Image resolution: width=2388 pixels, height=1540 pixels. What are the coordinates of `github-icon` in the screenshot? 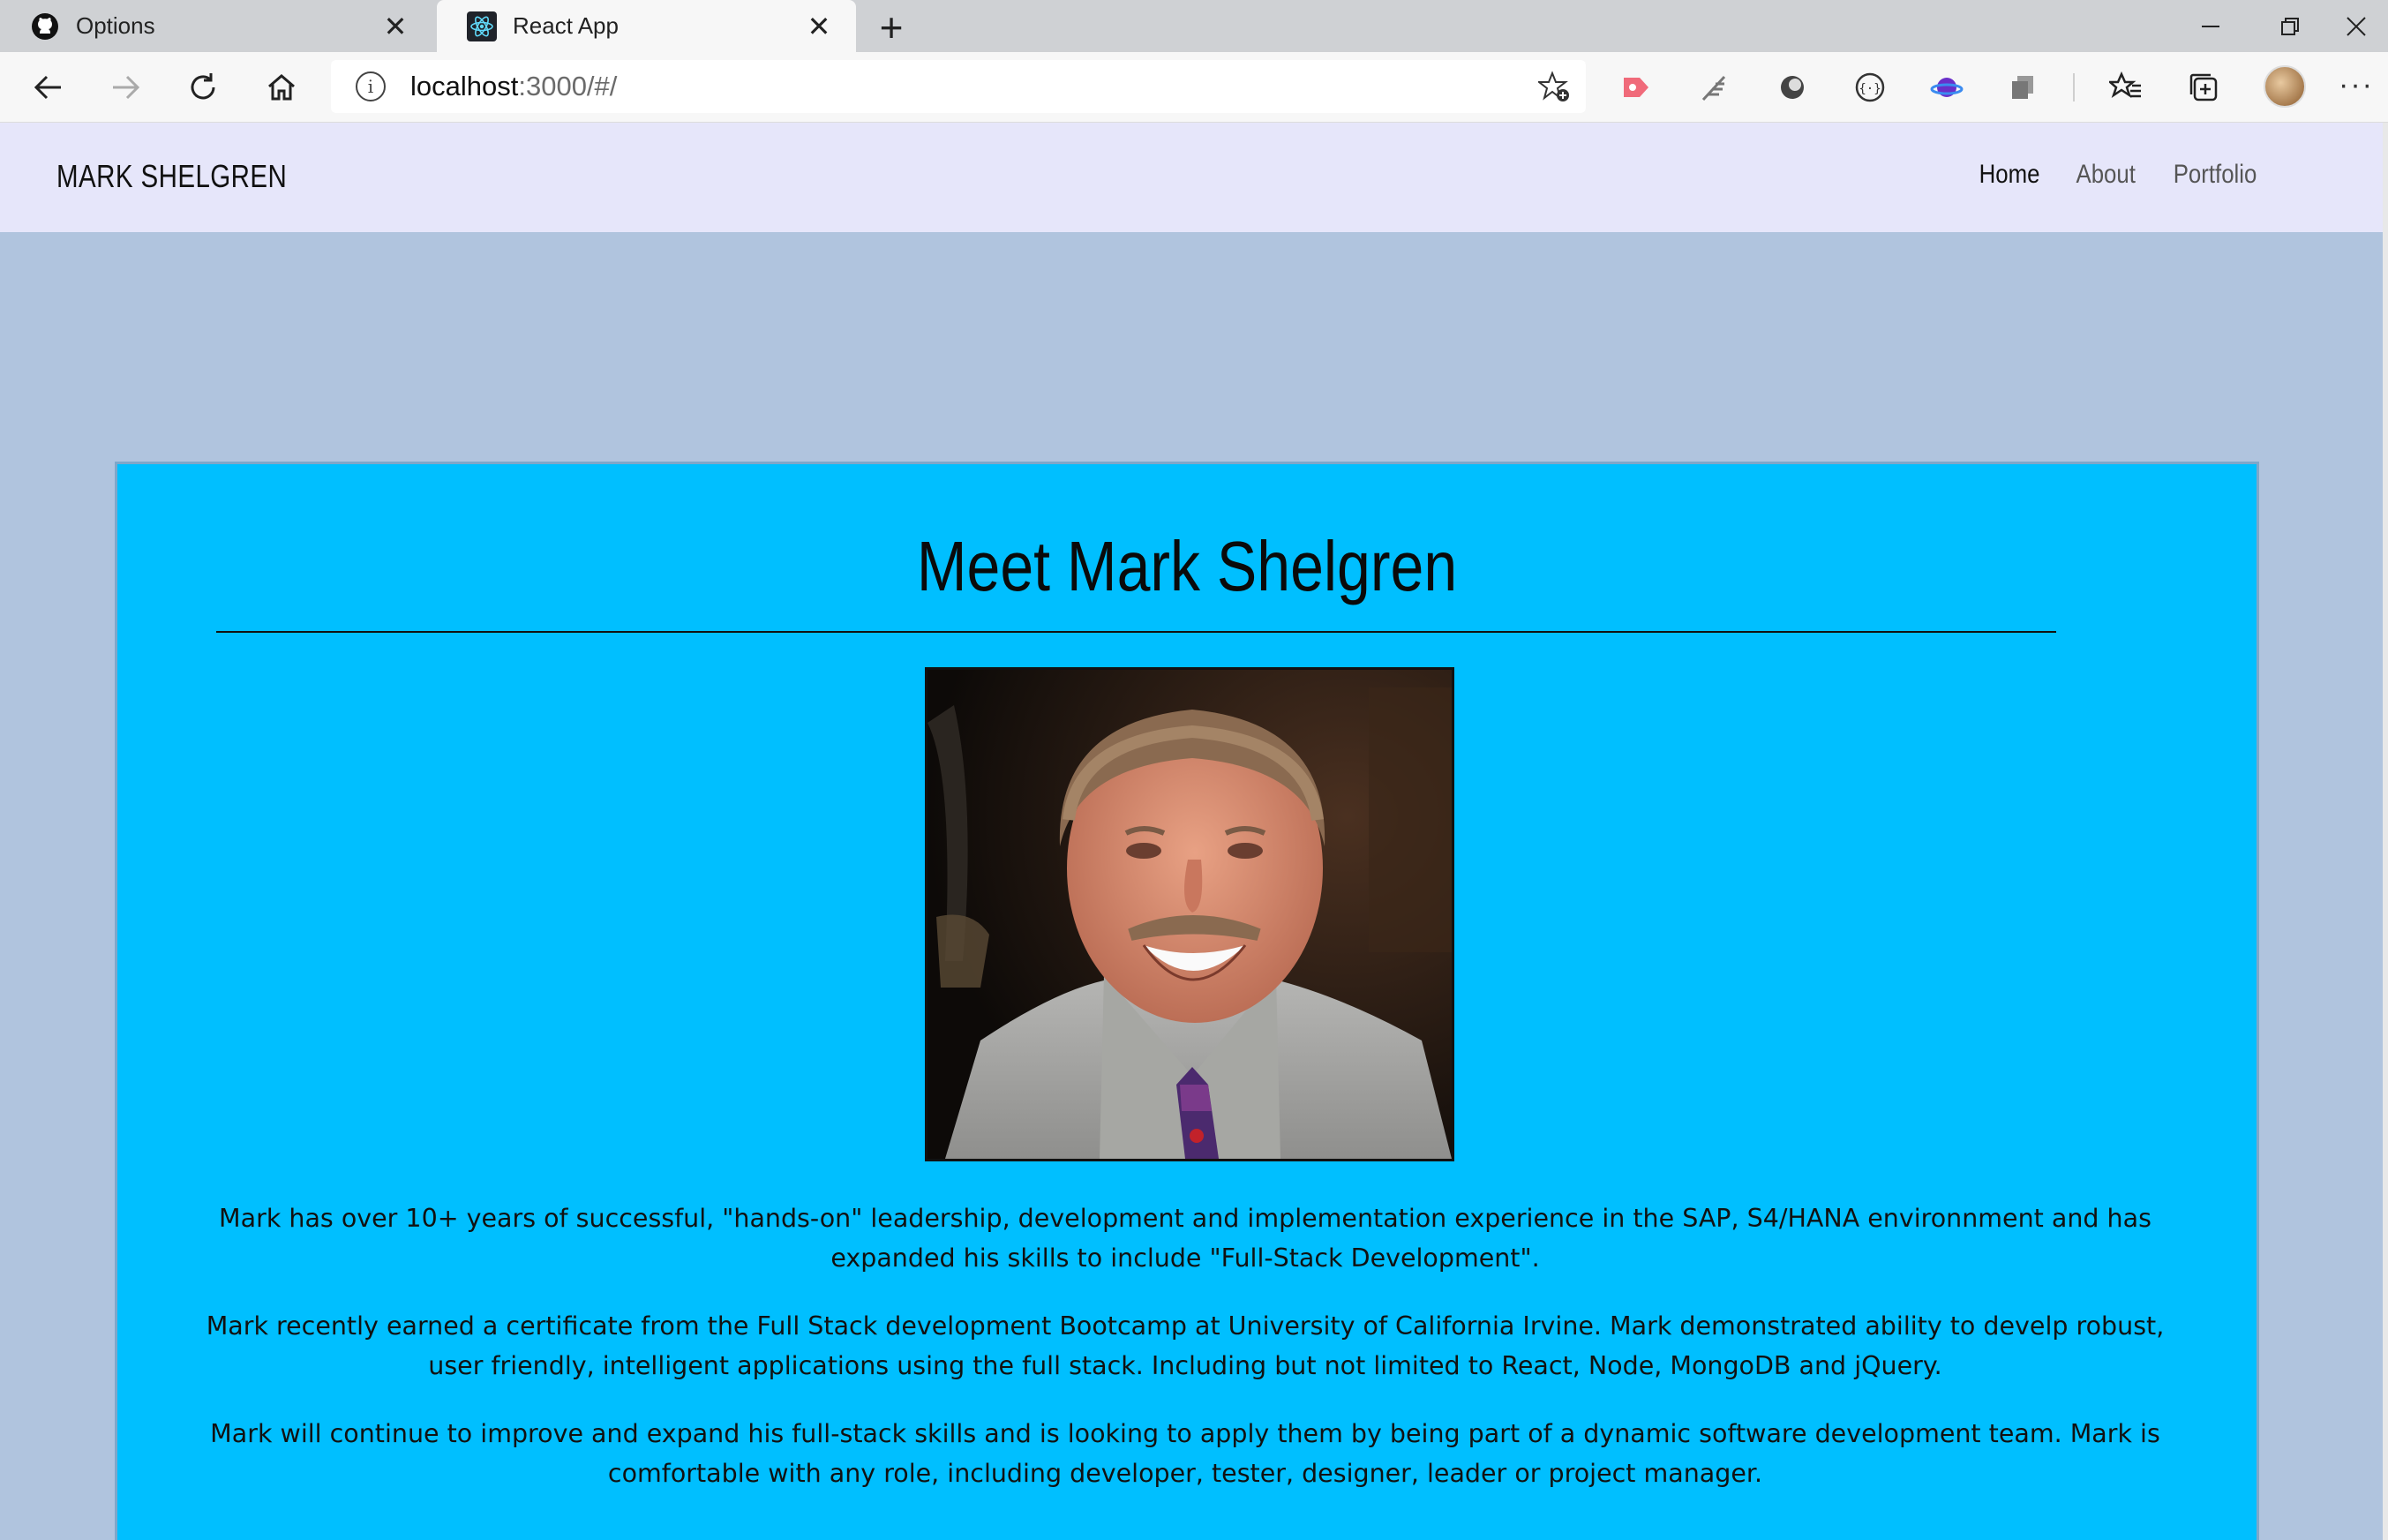 It's located at (45, 26).